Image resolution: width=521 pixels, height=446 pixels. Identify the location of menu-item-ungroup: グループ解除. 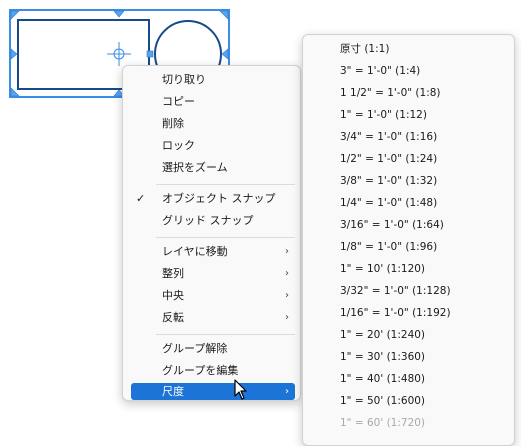
(213, 349).